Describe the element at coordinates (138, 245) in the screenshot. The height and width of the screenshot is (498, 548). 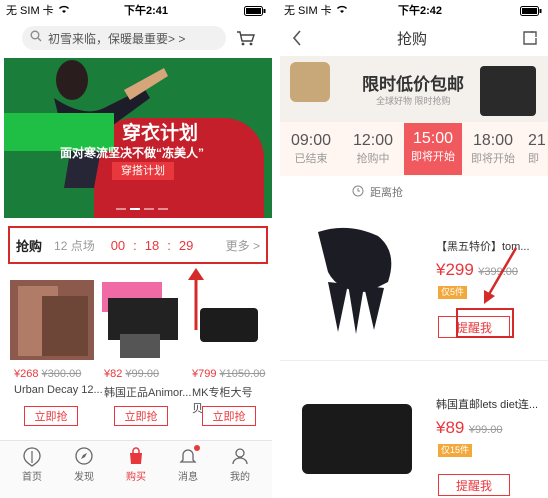
I see `flash-sale-bar: 抢购 12 点场 00 : 18 : 29 更多 >` at that location.